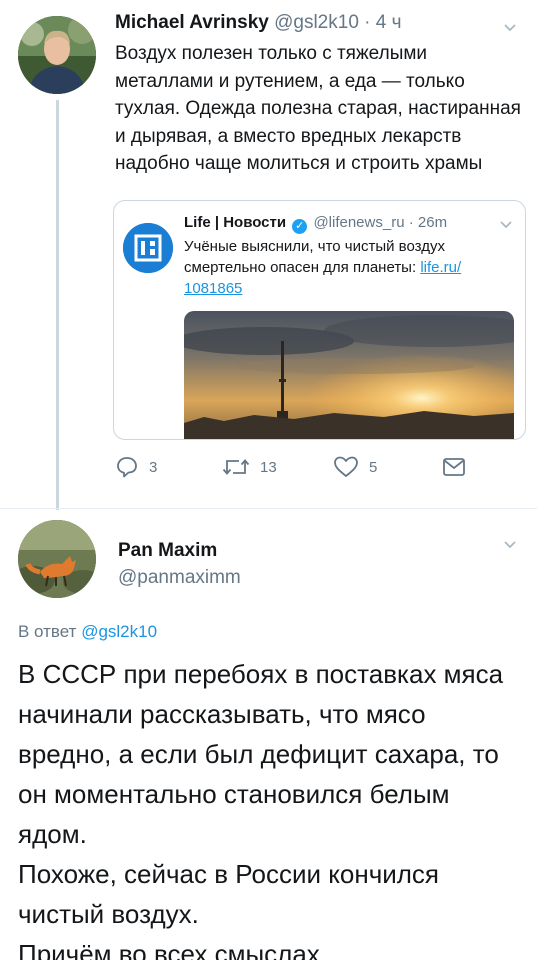 This screenshot has width=537, height=960. Describe the element at coordinates (235, 222) in the screenshot. I see `quoted-author-name: Life | Новости` at that location.